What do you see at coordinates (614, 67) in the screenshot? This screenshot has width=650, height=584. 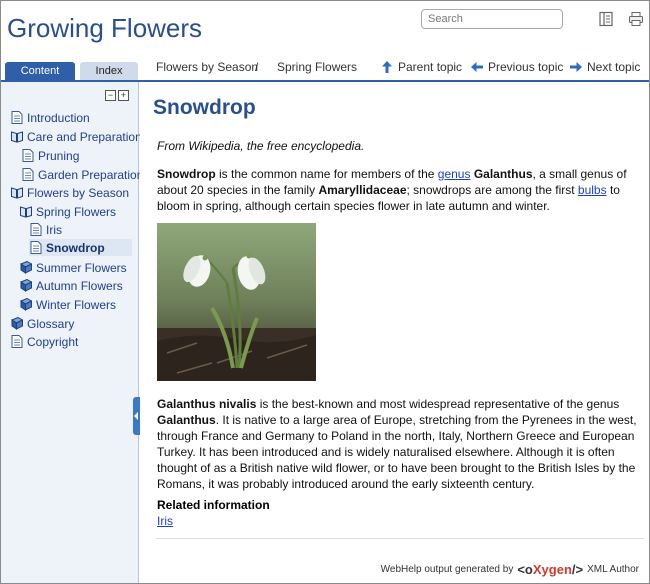 I see `next-topic-label: Next topic` at bounding box center [614, 67].